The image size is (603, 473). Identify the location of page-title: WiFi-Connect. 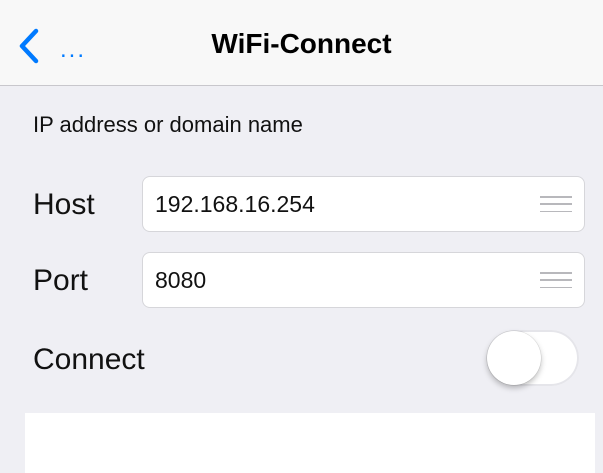
(301, 43).